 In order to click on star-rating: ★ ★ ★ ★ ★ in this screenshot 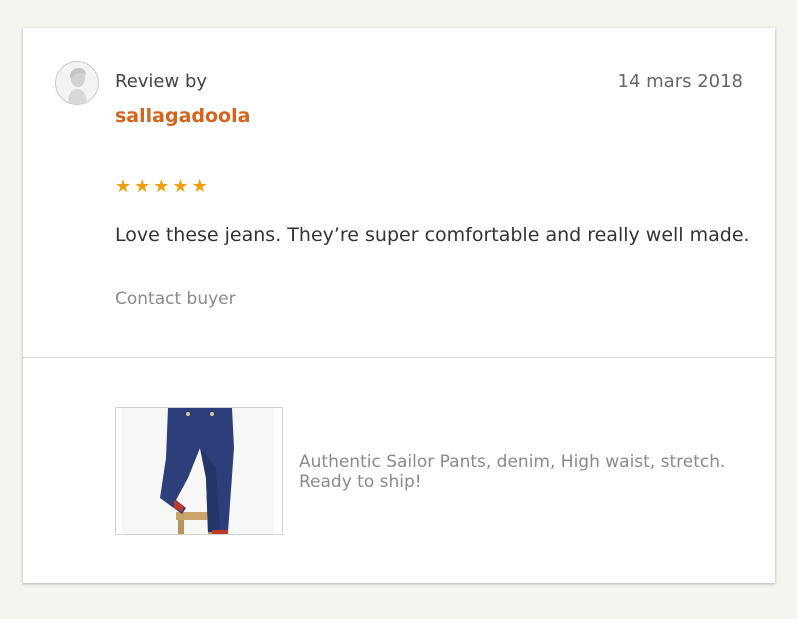, I will do `click(163, 186)`.